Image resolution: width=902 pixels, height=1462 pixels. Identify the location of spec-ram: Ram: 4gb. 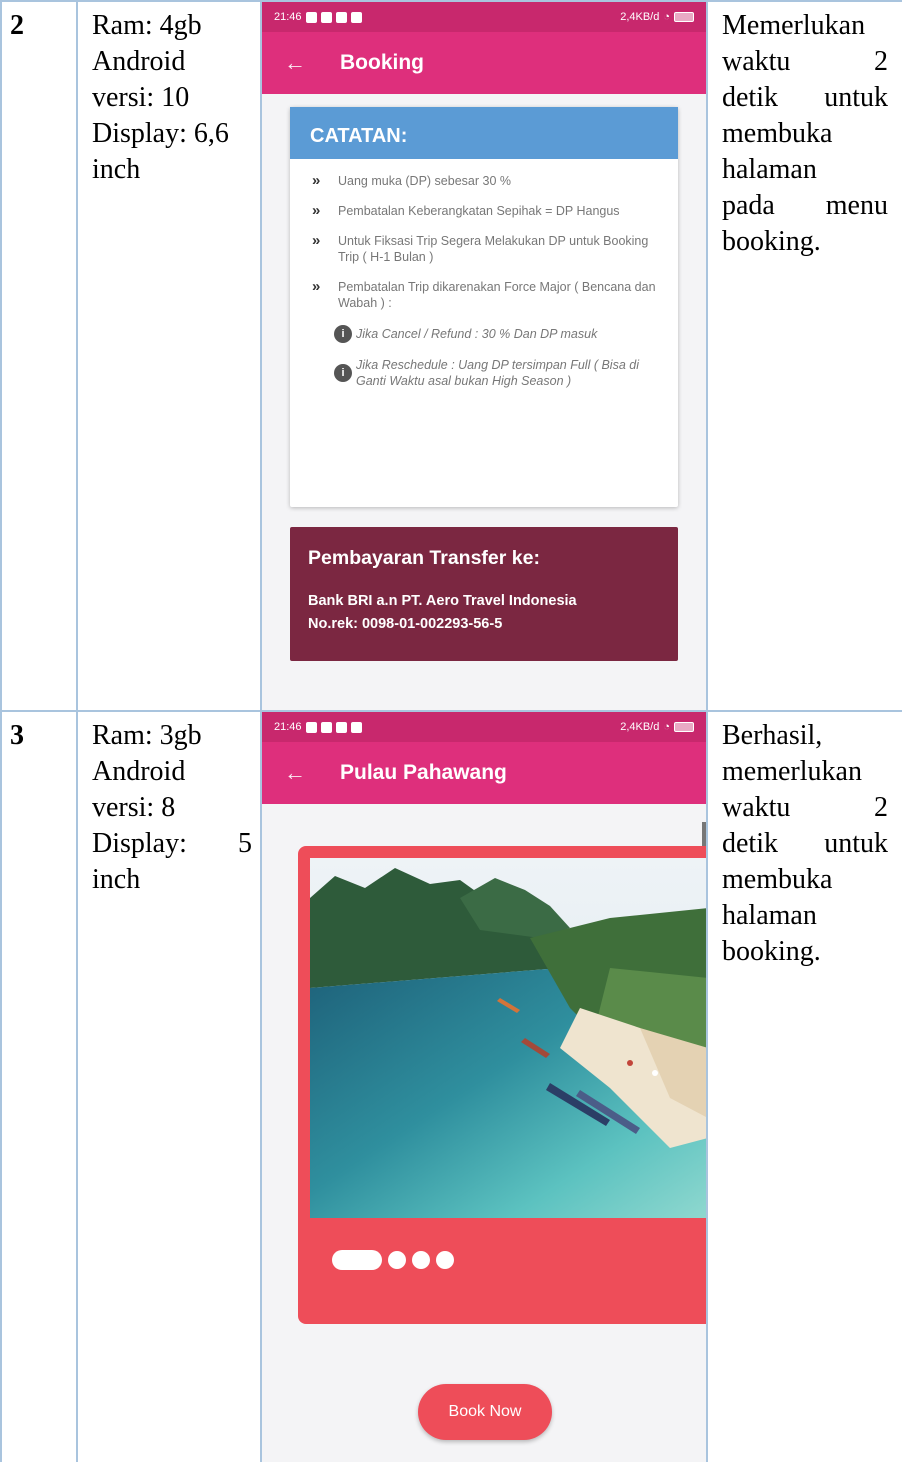
(147, 25).